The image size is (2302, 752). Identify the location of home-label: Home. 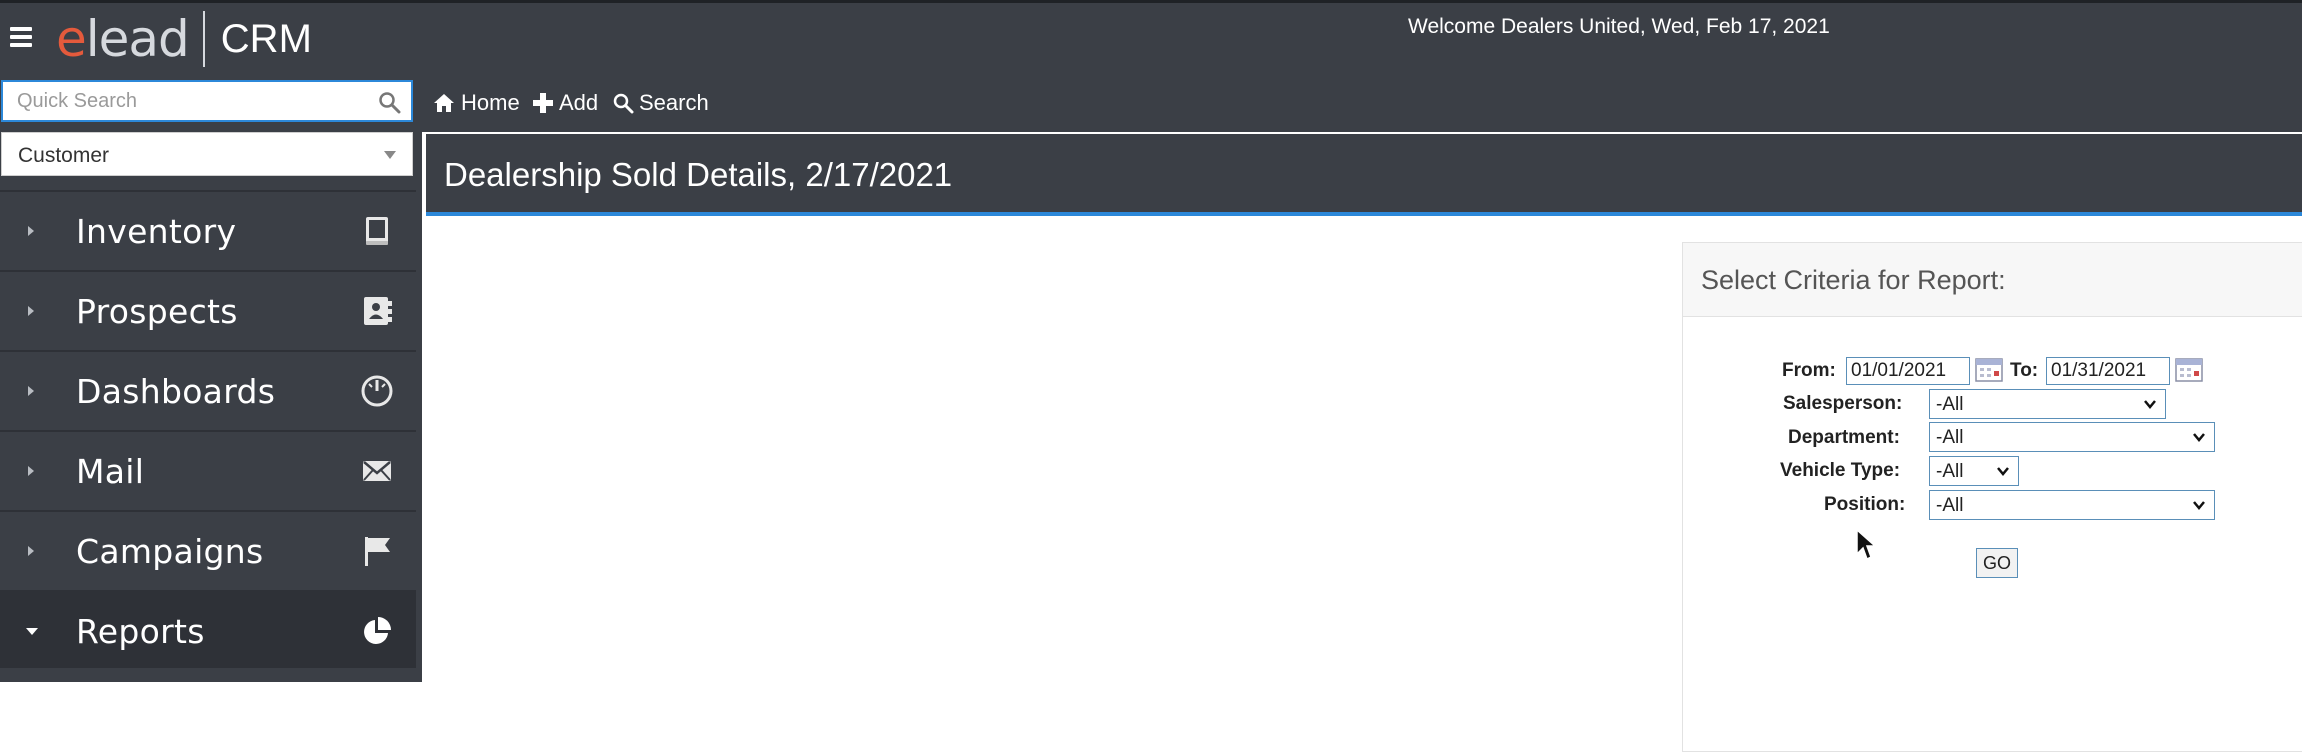
(490, 102).